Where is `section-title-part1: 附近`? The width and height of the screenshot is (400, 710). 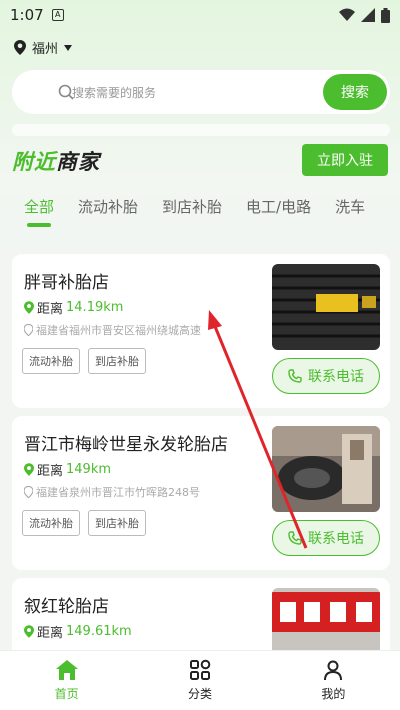 section-title-part1: 附近 is located at coordinates (34, 162).